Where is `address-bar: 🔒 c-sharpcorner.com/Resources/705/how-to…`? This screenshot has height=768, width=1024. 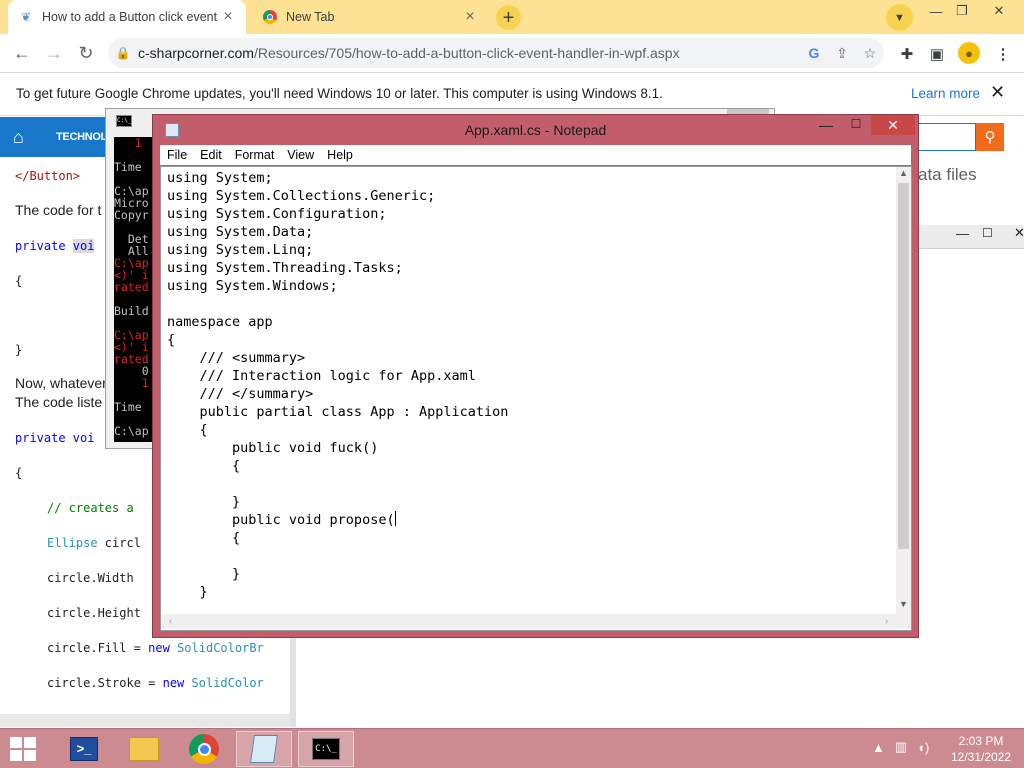
address-bar: 🔒 c-sharpcorner.com/Resources/705/how-to… is located at coordinates (496, 53).